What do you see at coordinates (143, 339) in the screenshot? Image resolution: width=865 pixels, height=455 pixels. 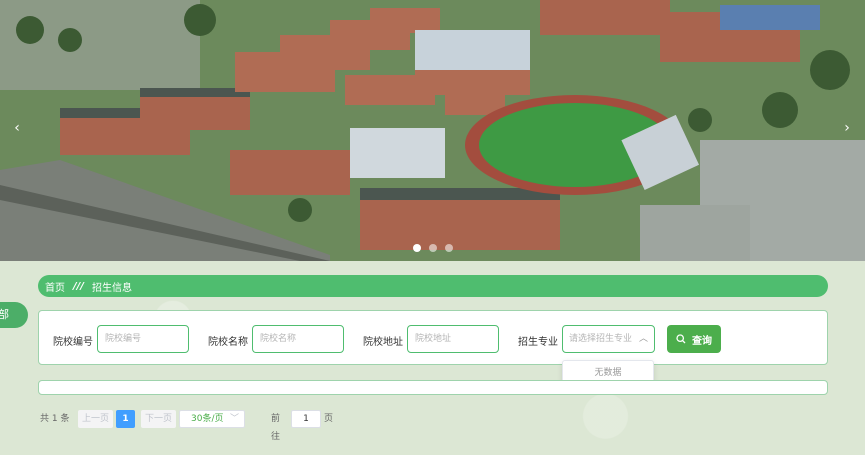 I see `school-code-input` at bounding box center [143, 339].